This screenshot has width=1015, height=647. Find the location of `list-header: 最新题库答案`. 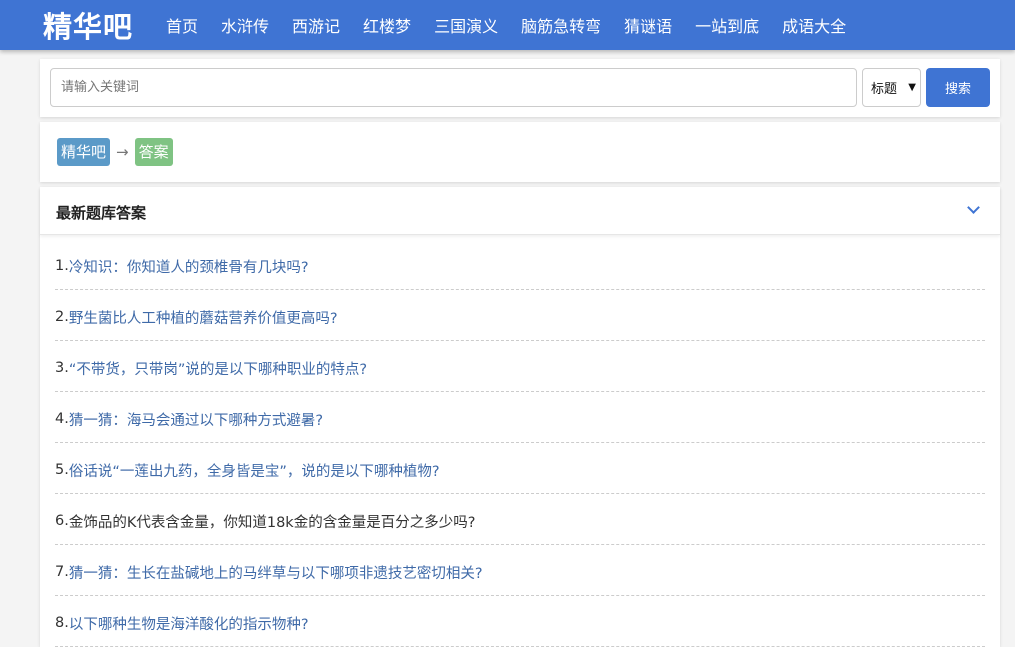

list-header: 最新题库答案 is located at coordinates (520, 211).